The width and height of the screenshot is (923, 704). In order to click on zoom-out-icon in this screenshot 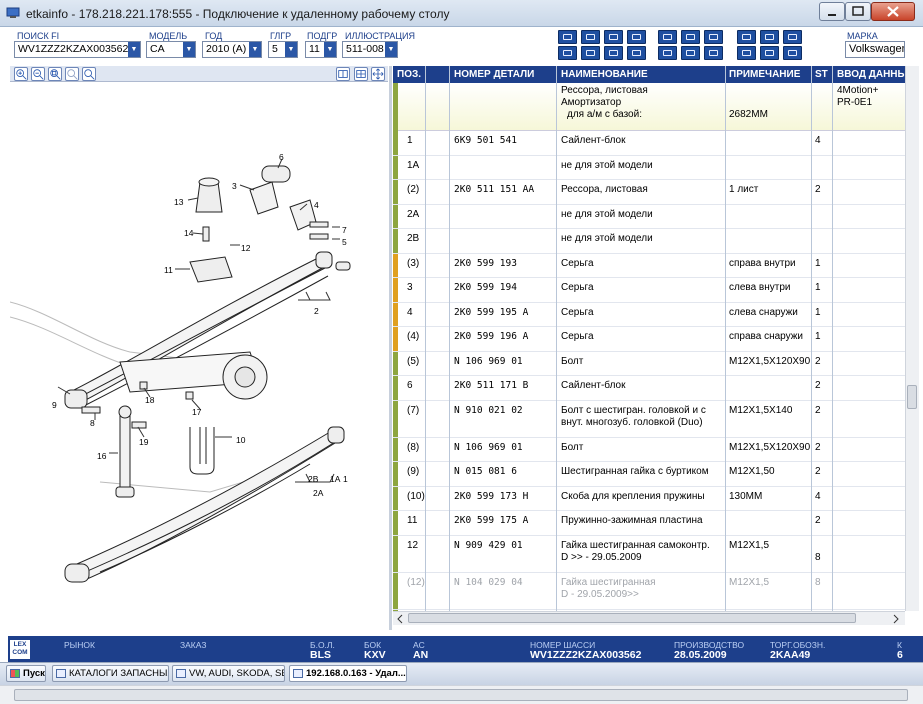, I will do `click(38, 74)`.